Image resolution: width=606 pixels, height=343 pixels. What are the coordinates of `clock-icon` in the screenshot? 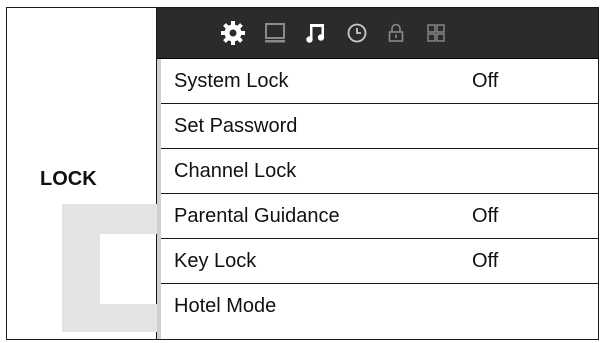 It's located at (357, 33).